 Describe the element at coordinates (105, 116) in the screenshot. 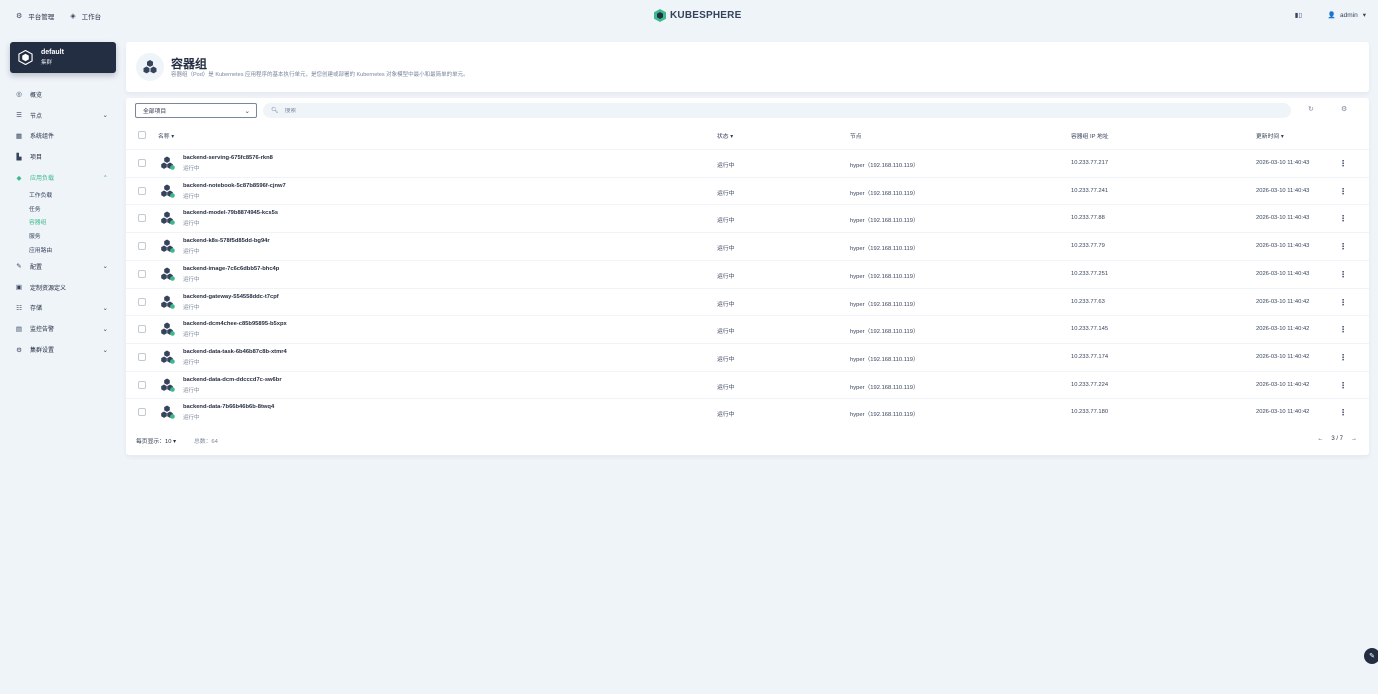

I see `chevron-down-icon: ⌄` at that location.